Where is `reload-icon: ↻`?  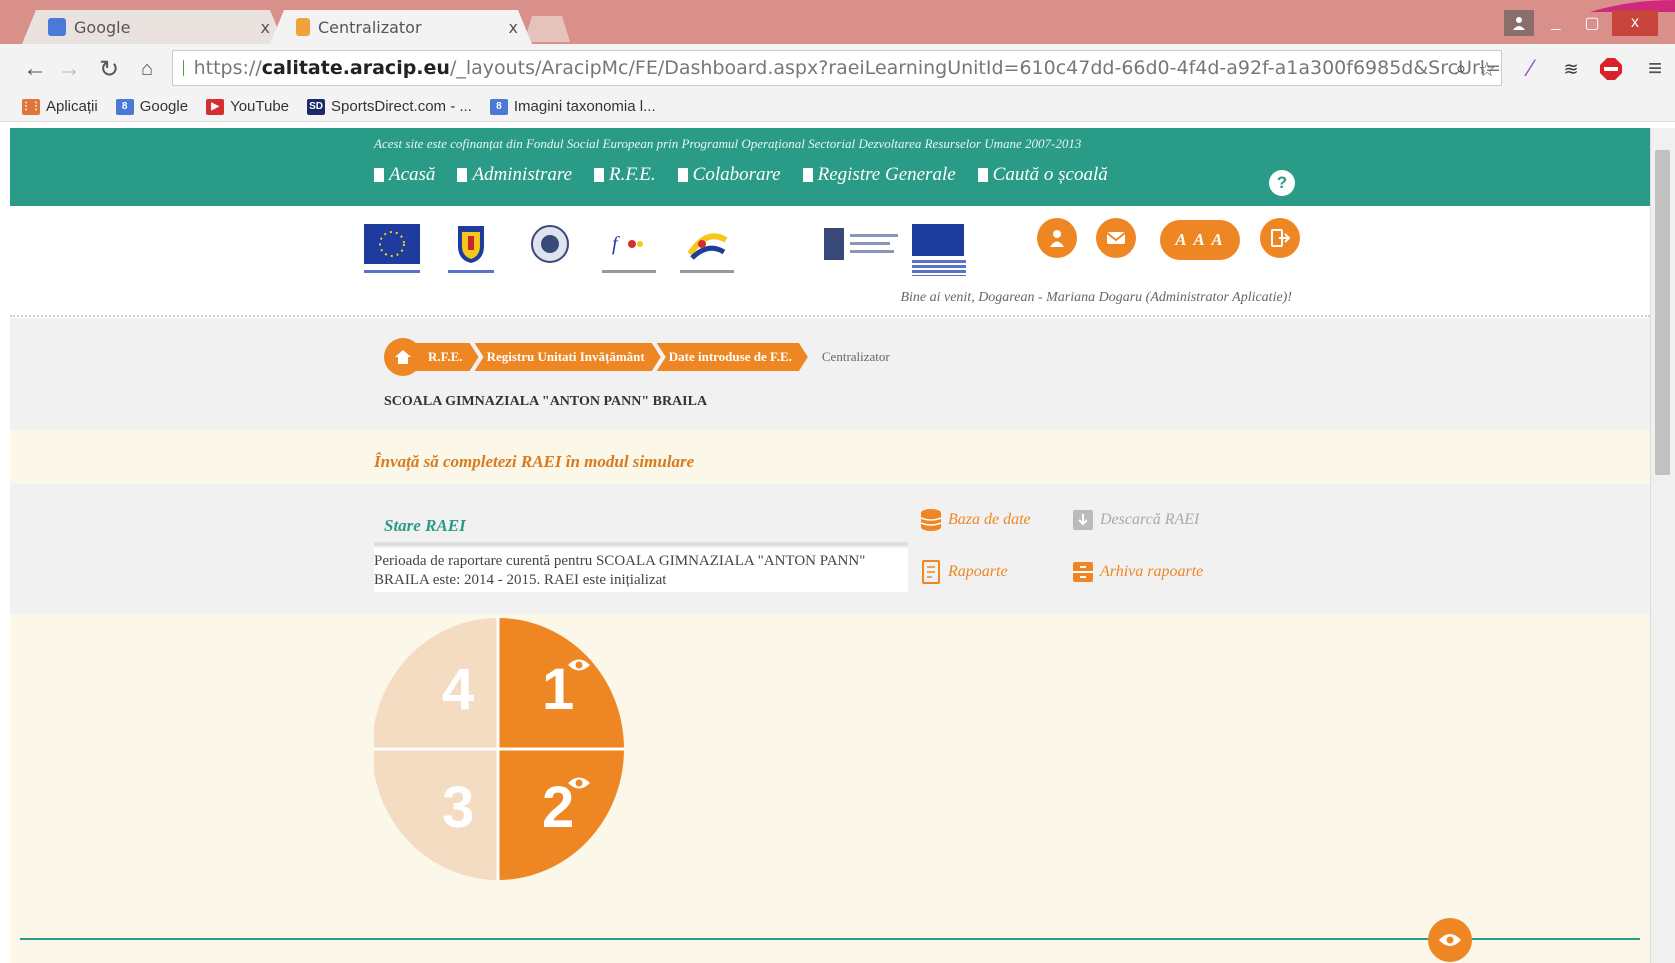 reload-icon: ↻ is located at coordinates (109, 69).